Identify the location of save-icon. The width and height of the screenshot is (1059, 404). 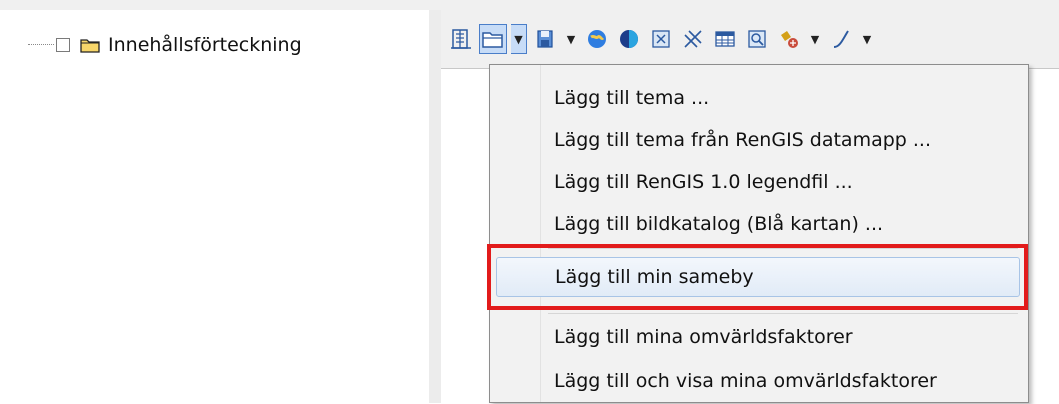
(545, 39).